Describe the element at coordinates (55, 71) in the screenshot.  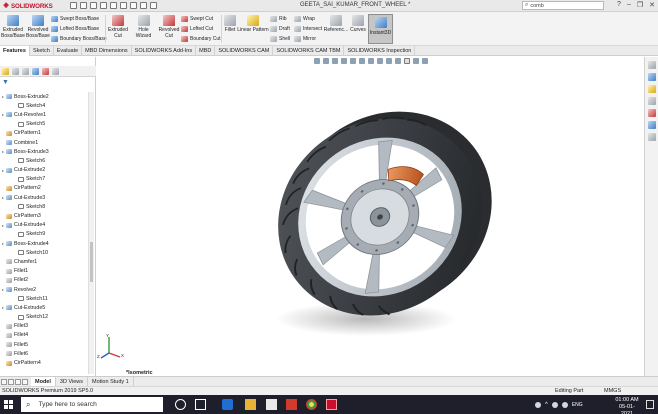
I see `cam-tab-icon` at that location.